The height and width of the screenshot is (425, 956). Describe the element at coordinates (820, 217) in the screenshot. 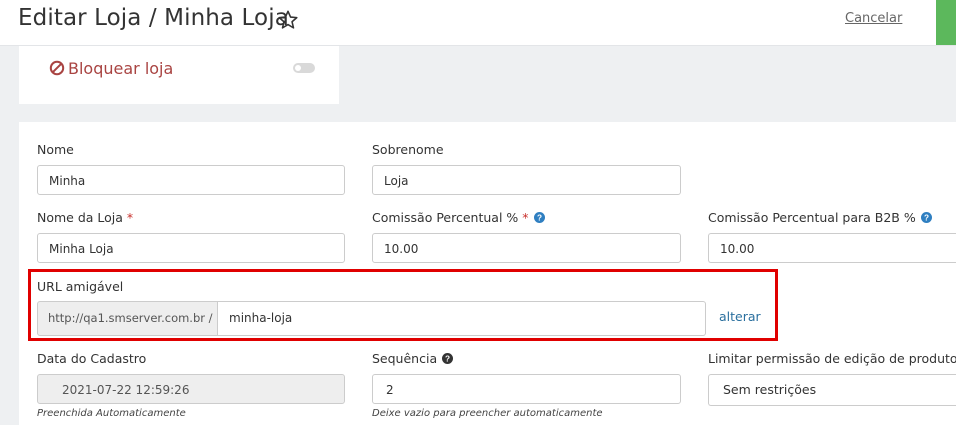

I see `comissao-b2b-label: Comissão Percentual para B2B %?` at that location.